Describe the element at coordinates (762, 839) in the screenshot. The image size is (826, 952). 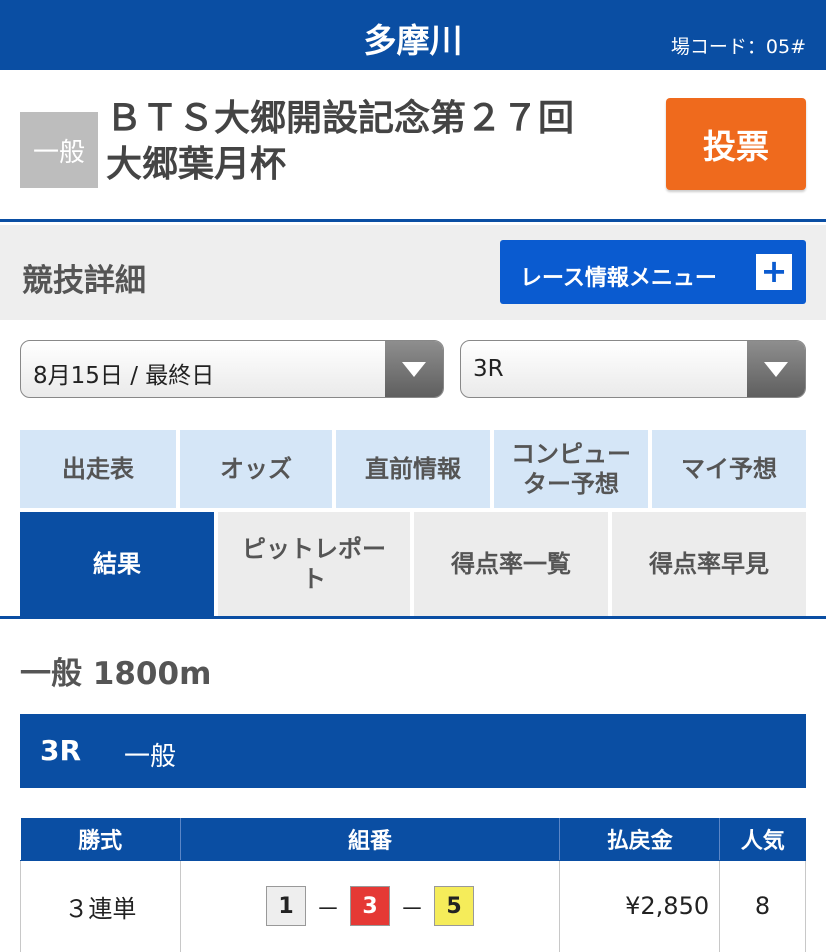
I see `col-popularity: 人気` at that location.